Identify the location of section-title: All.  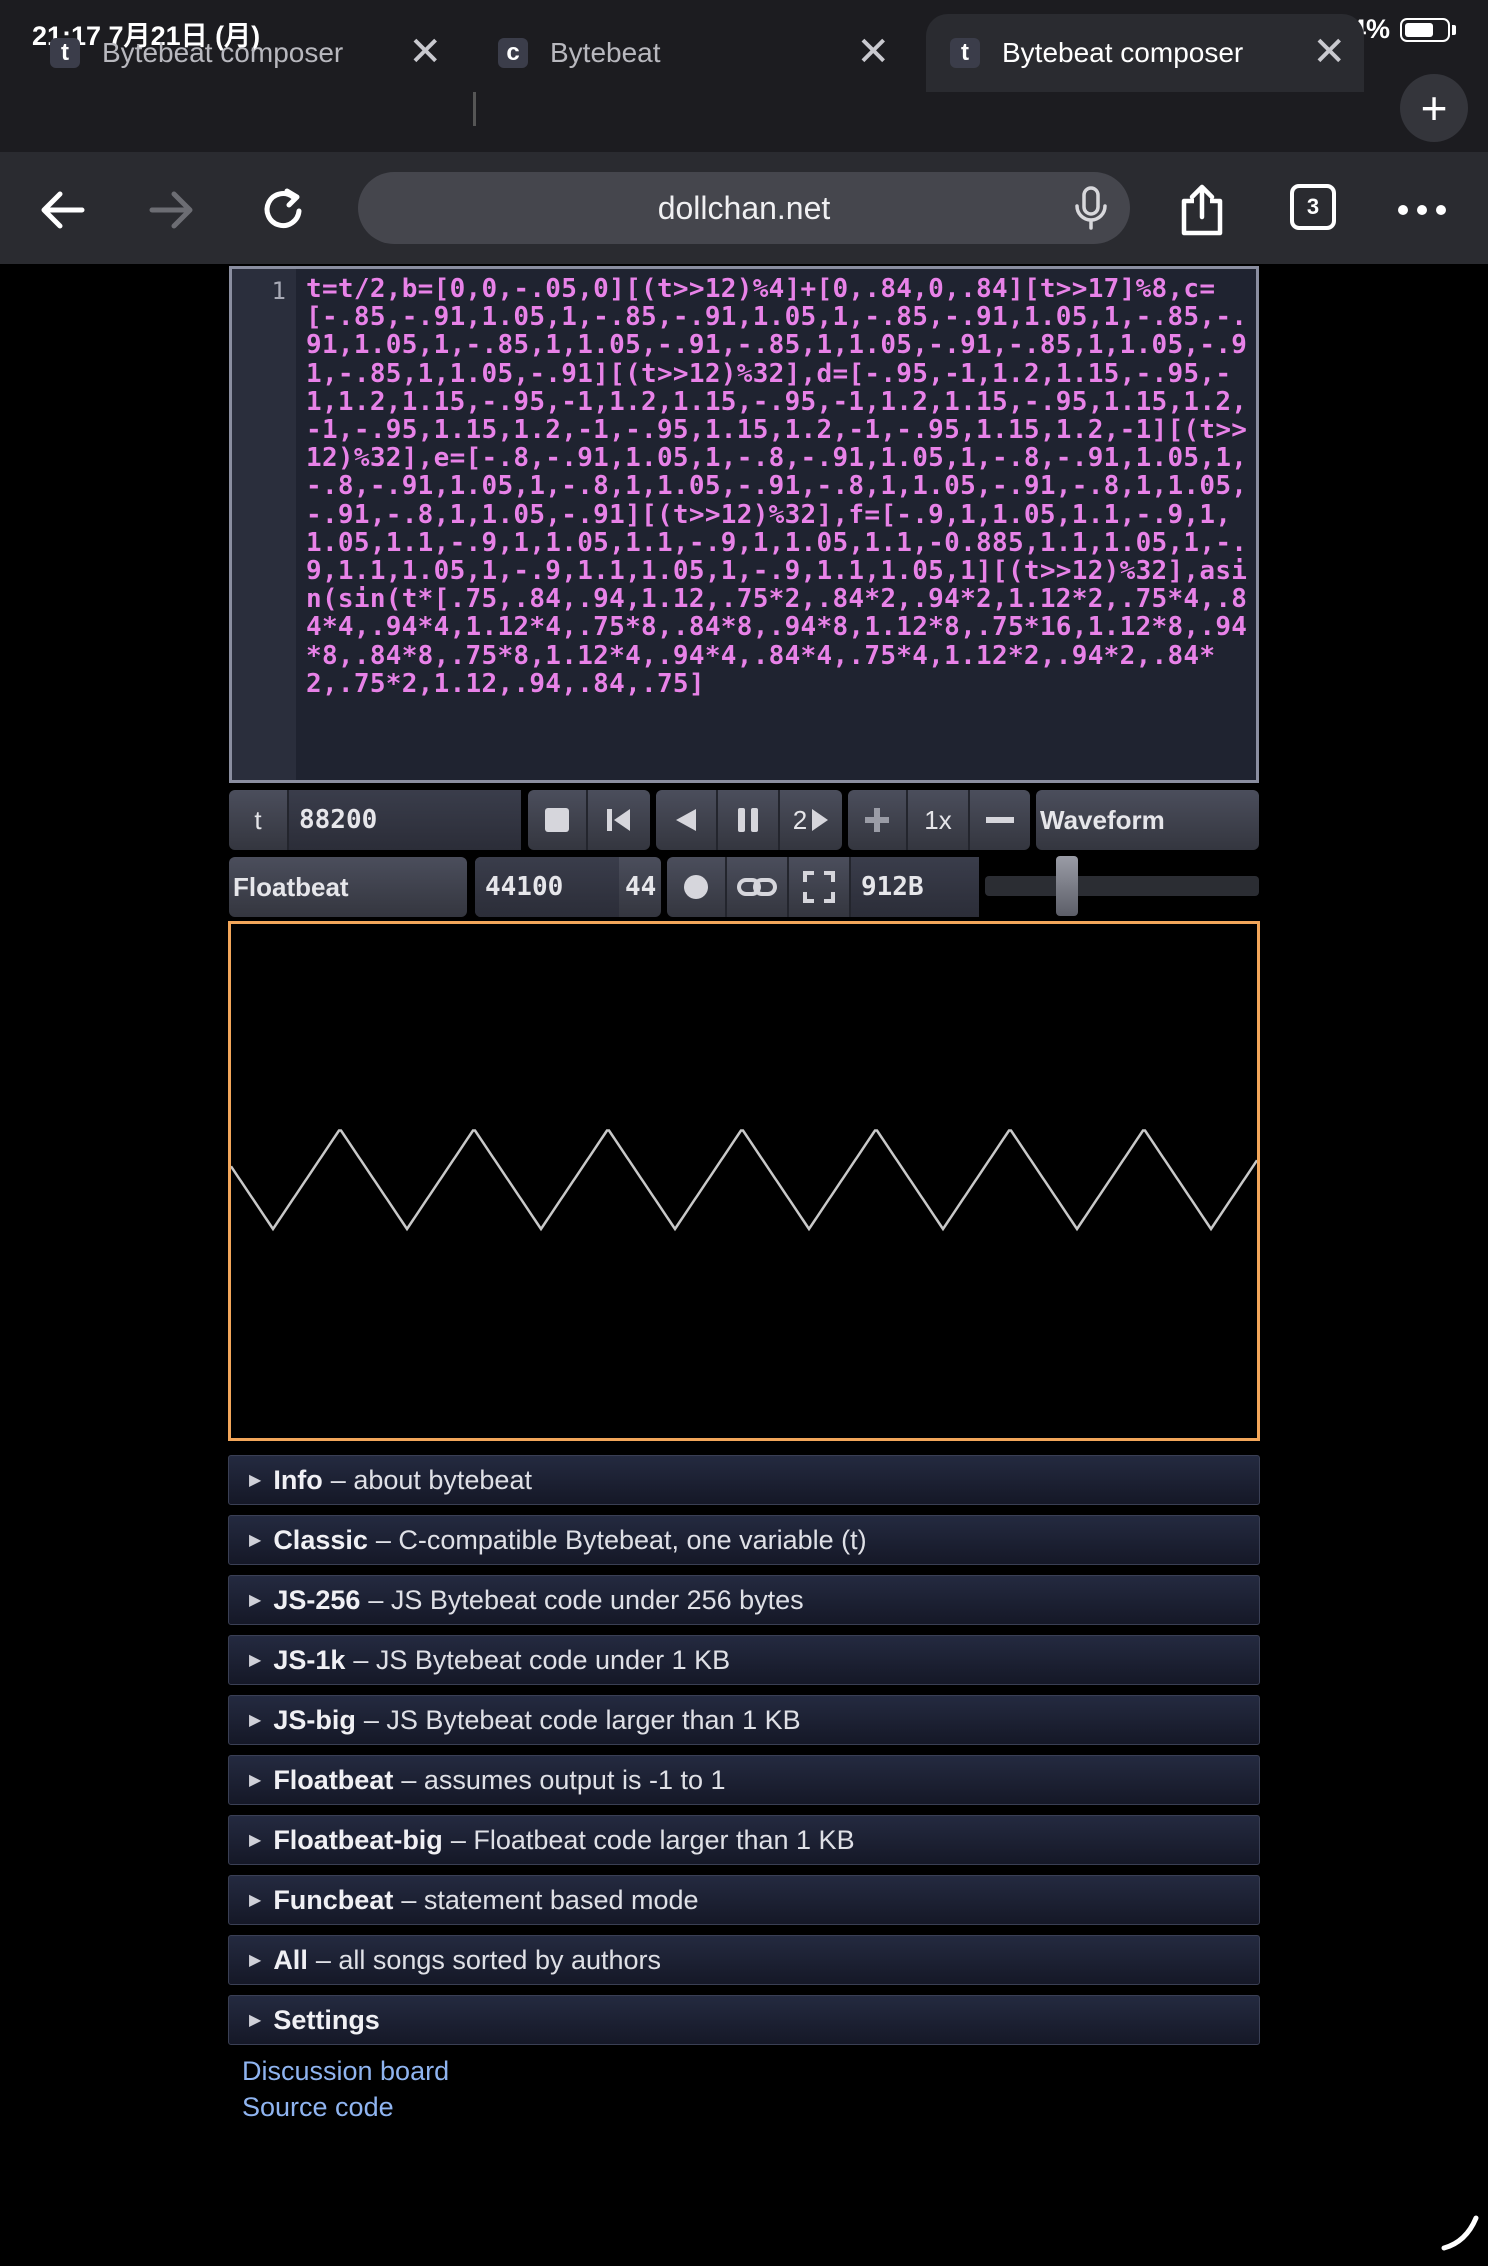
(290, 1959).